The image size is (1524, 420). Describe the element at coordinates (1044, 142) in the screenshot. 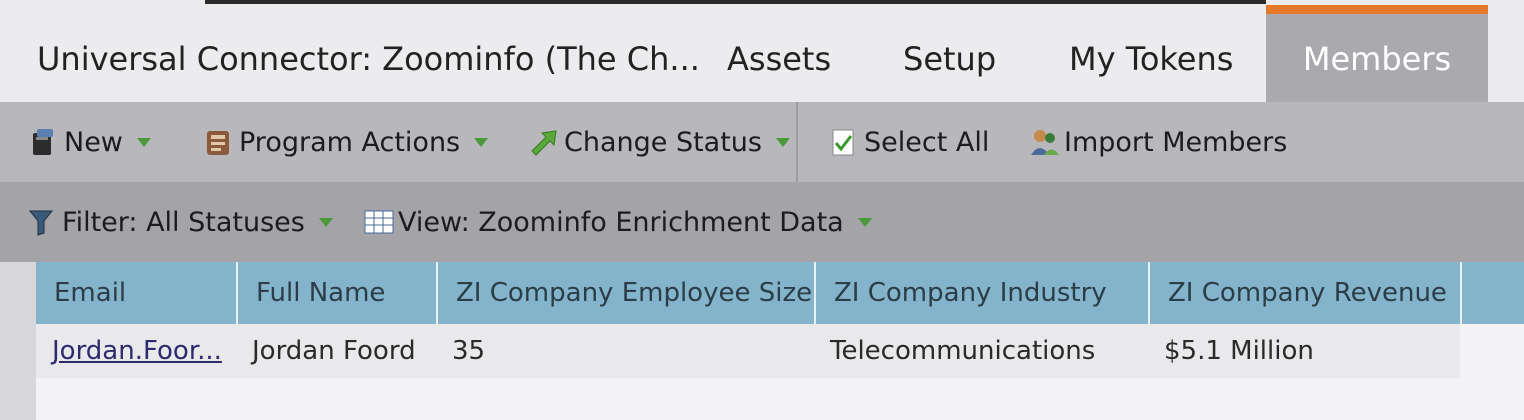

I see `users-import-icon` at that location.